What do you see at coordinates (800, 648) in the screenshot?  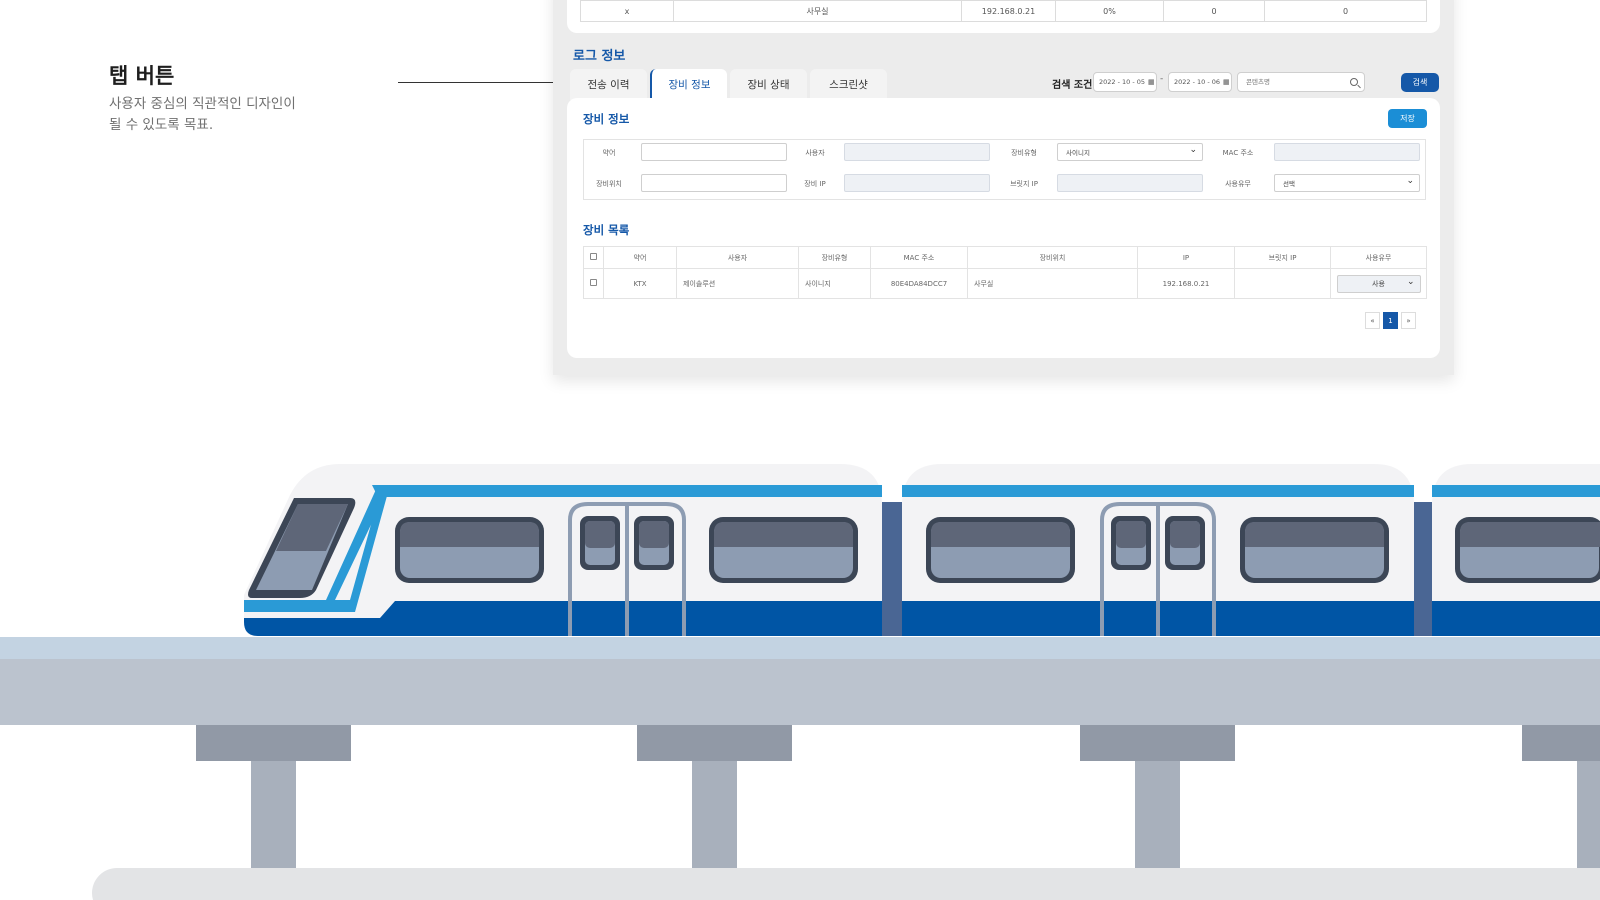 I see `bridge-rail` at bounding box center [800, 648].